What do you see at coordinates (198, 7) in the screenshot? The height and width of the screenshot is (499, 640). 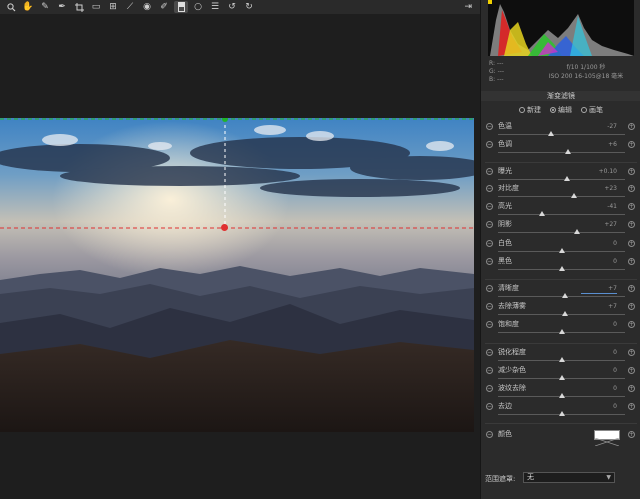 I see `radial-filter-icon: ○` at bounding box center [198, 7].